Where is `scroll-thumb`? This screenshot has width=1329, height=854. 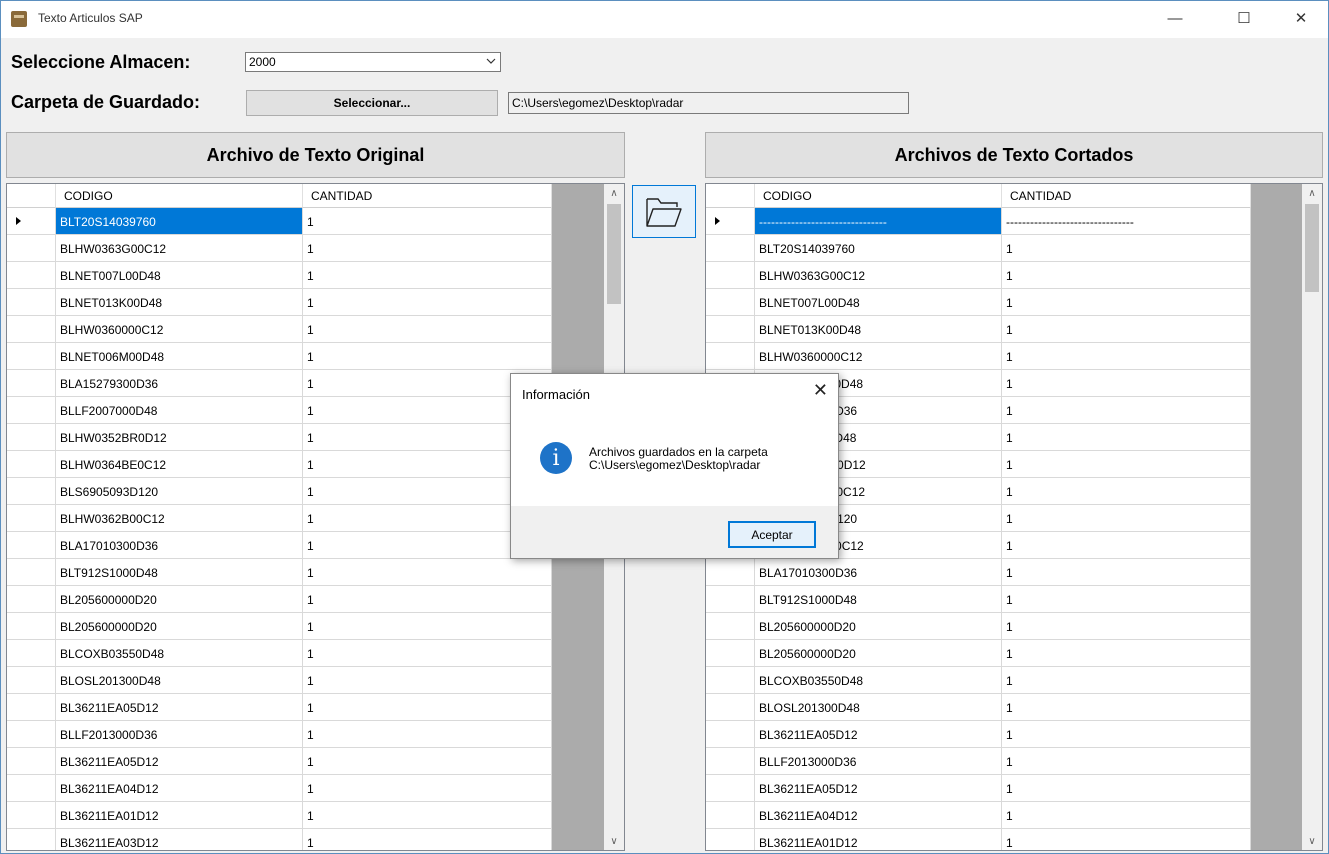 scroll-thumb is located at coordinates (1312, 248).